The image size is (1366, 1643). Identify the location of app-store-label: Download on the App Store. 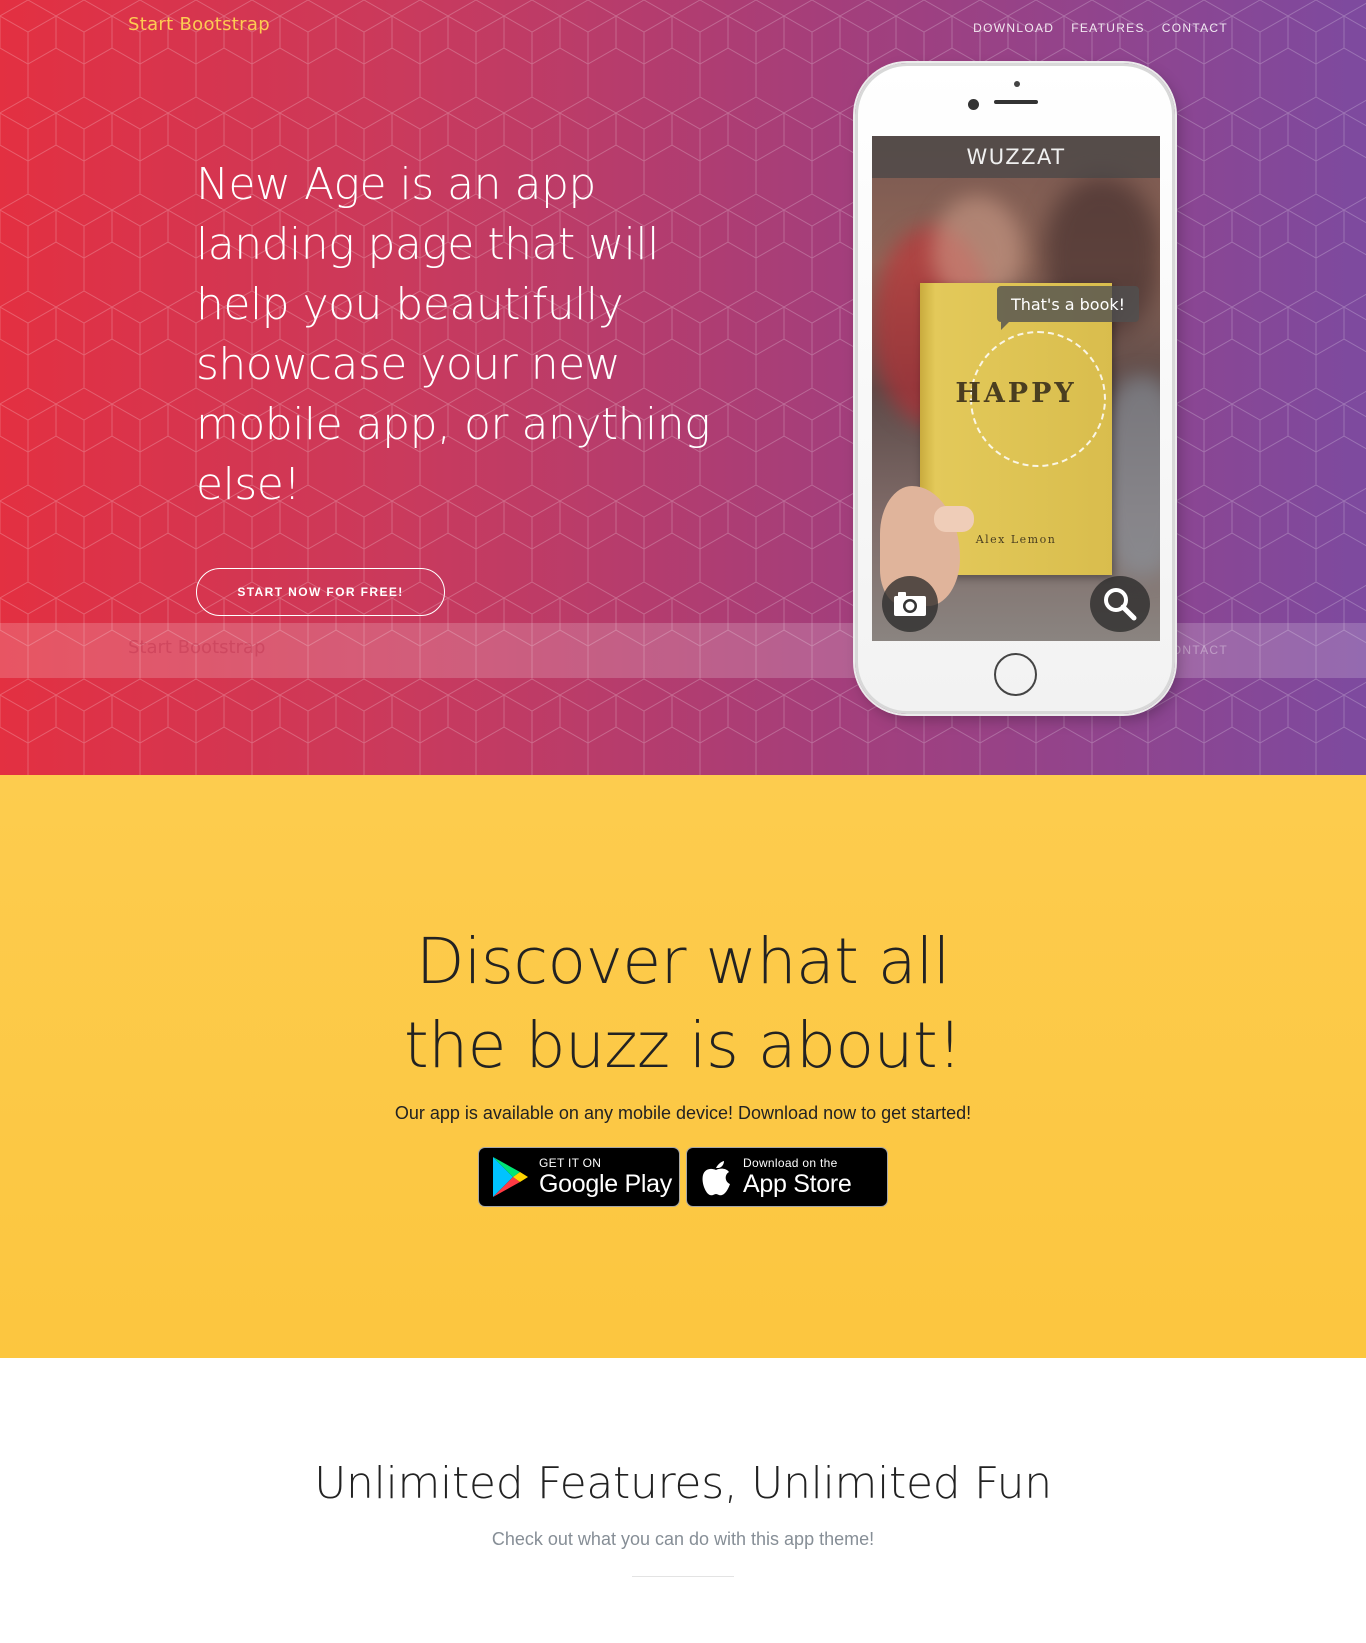
(797, 1177).